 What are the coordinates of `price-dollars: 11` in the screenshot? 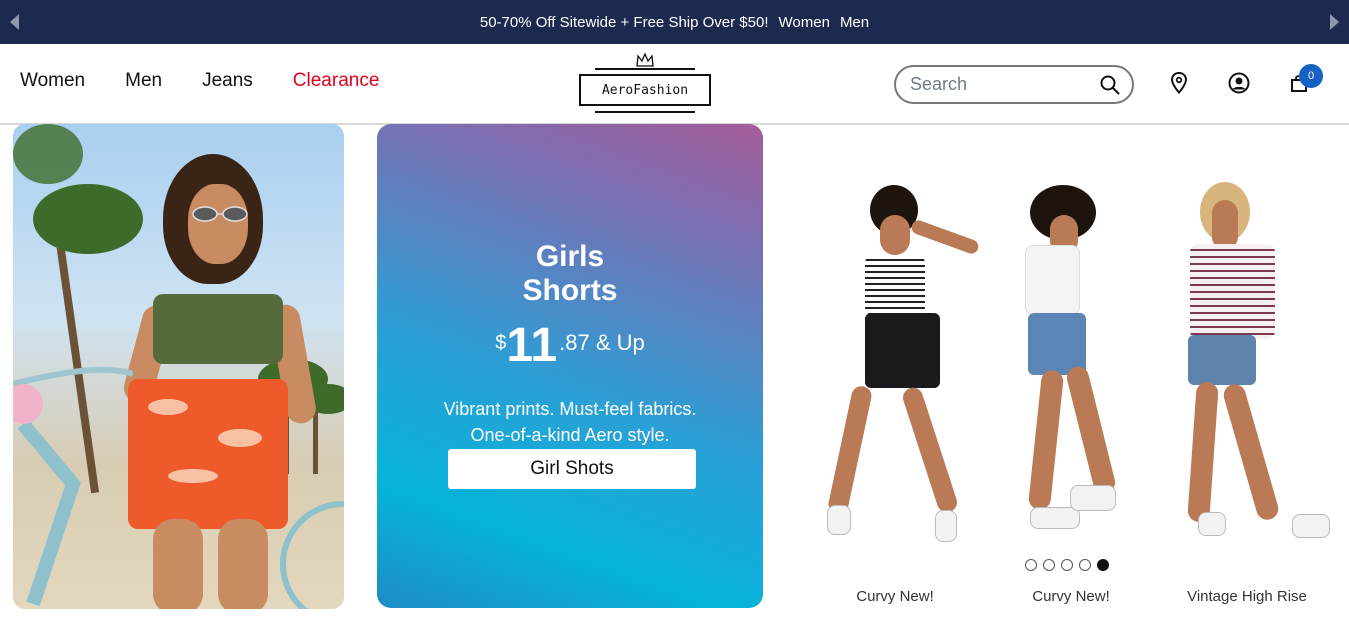 It's located at (532, 345).